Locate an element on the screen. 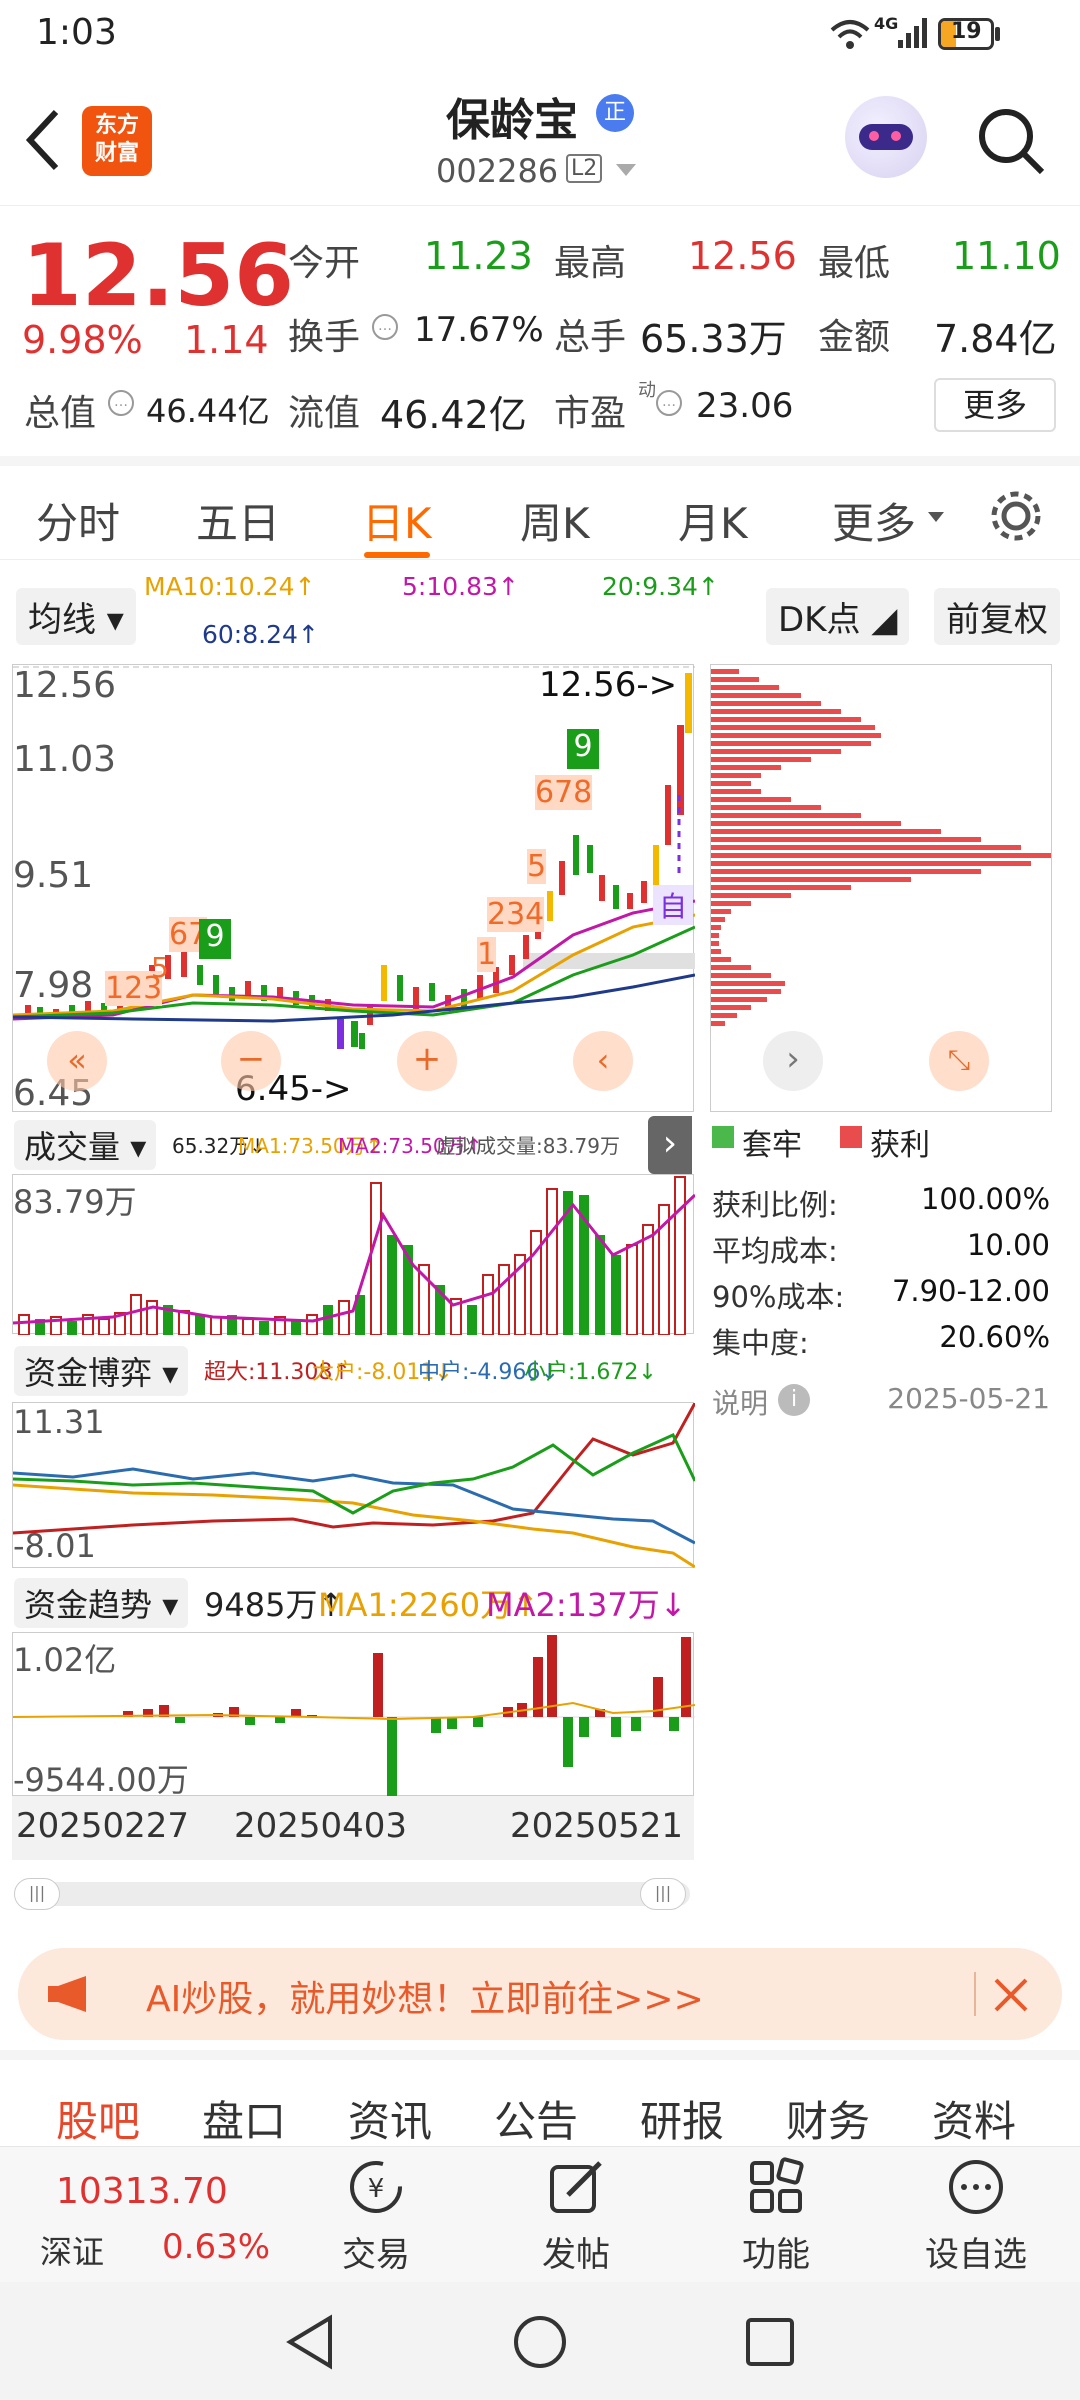  mcap-value: 46.44亿 is located at coordinates (208, 411).